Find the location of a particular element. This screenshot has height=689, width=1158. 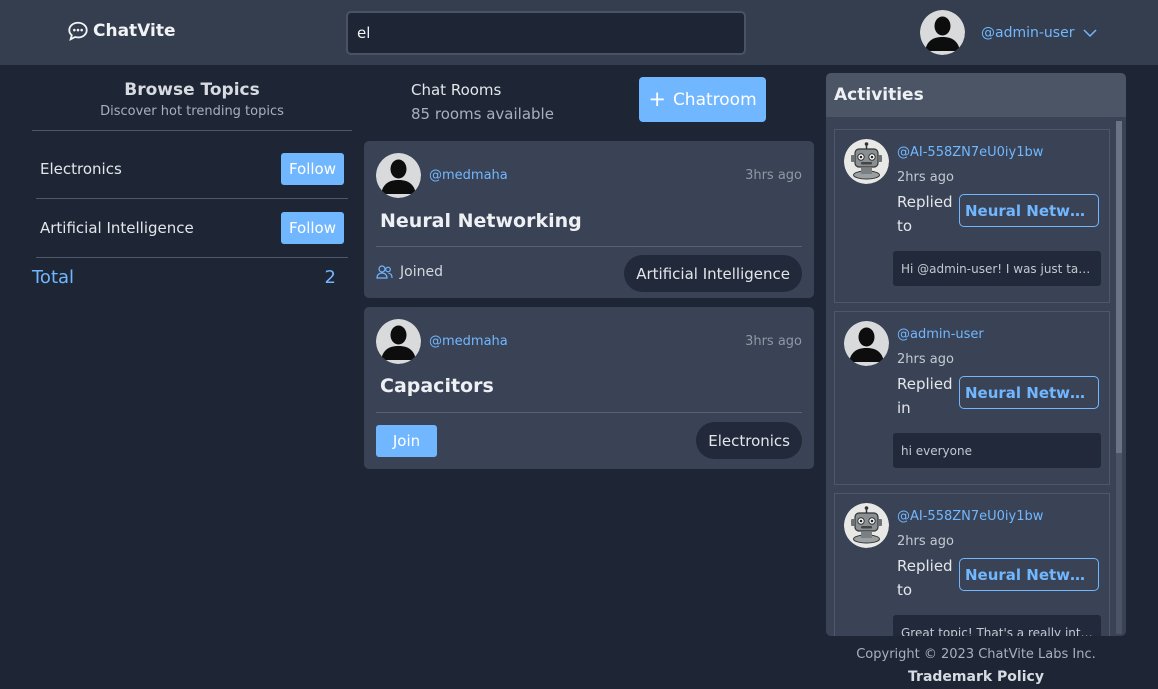

joined-status: Joined is located at coordinates (409, 272).